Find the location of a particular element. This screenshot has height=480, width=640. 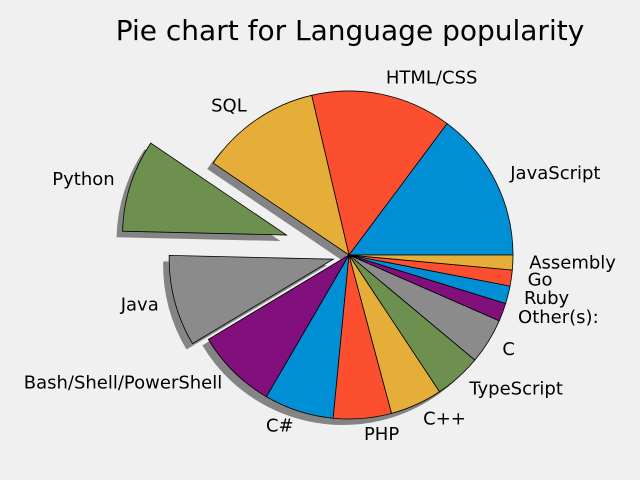

slice-label-php: PHP is located at coordinates (381, 434).